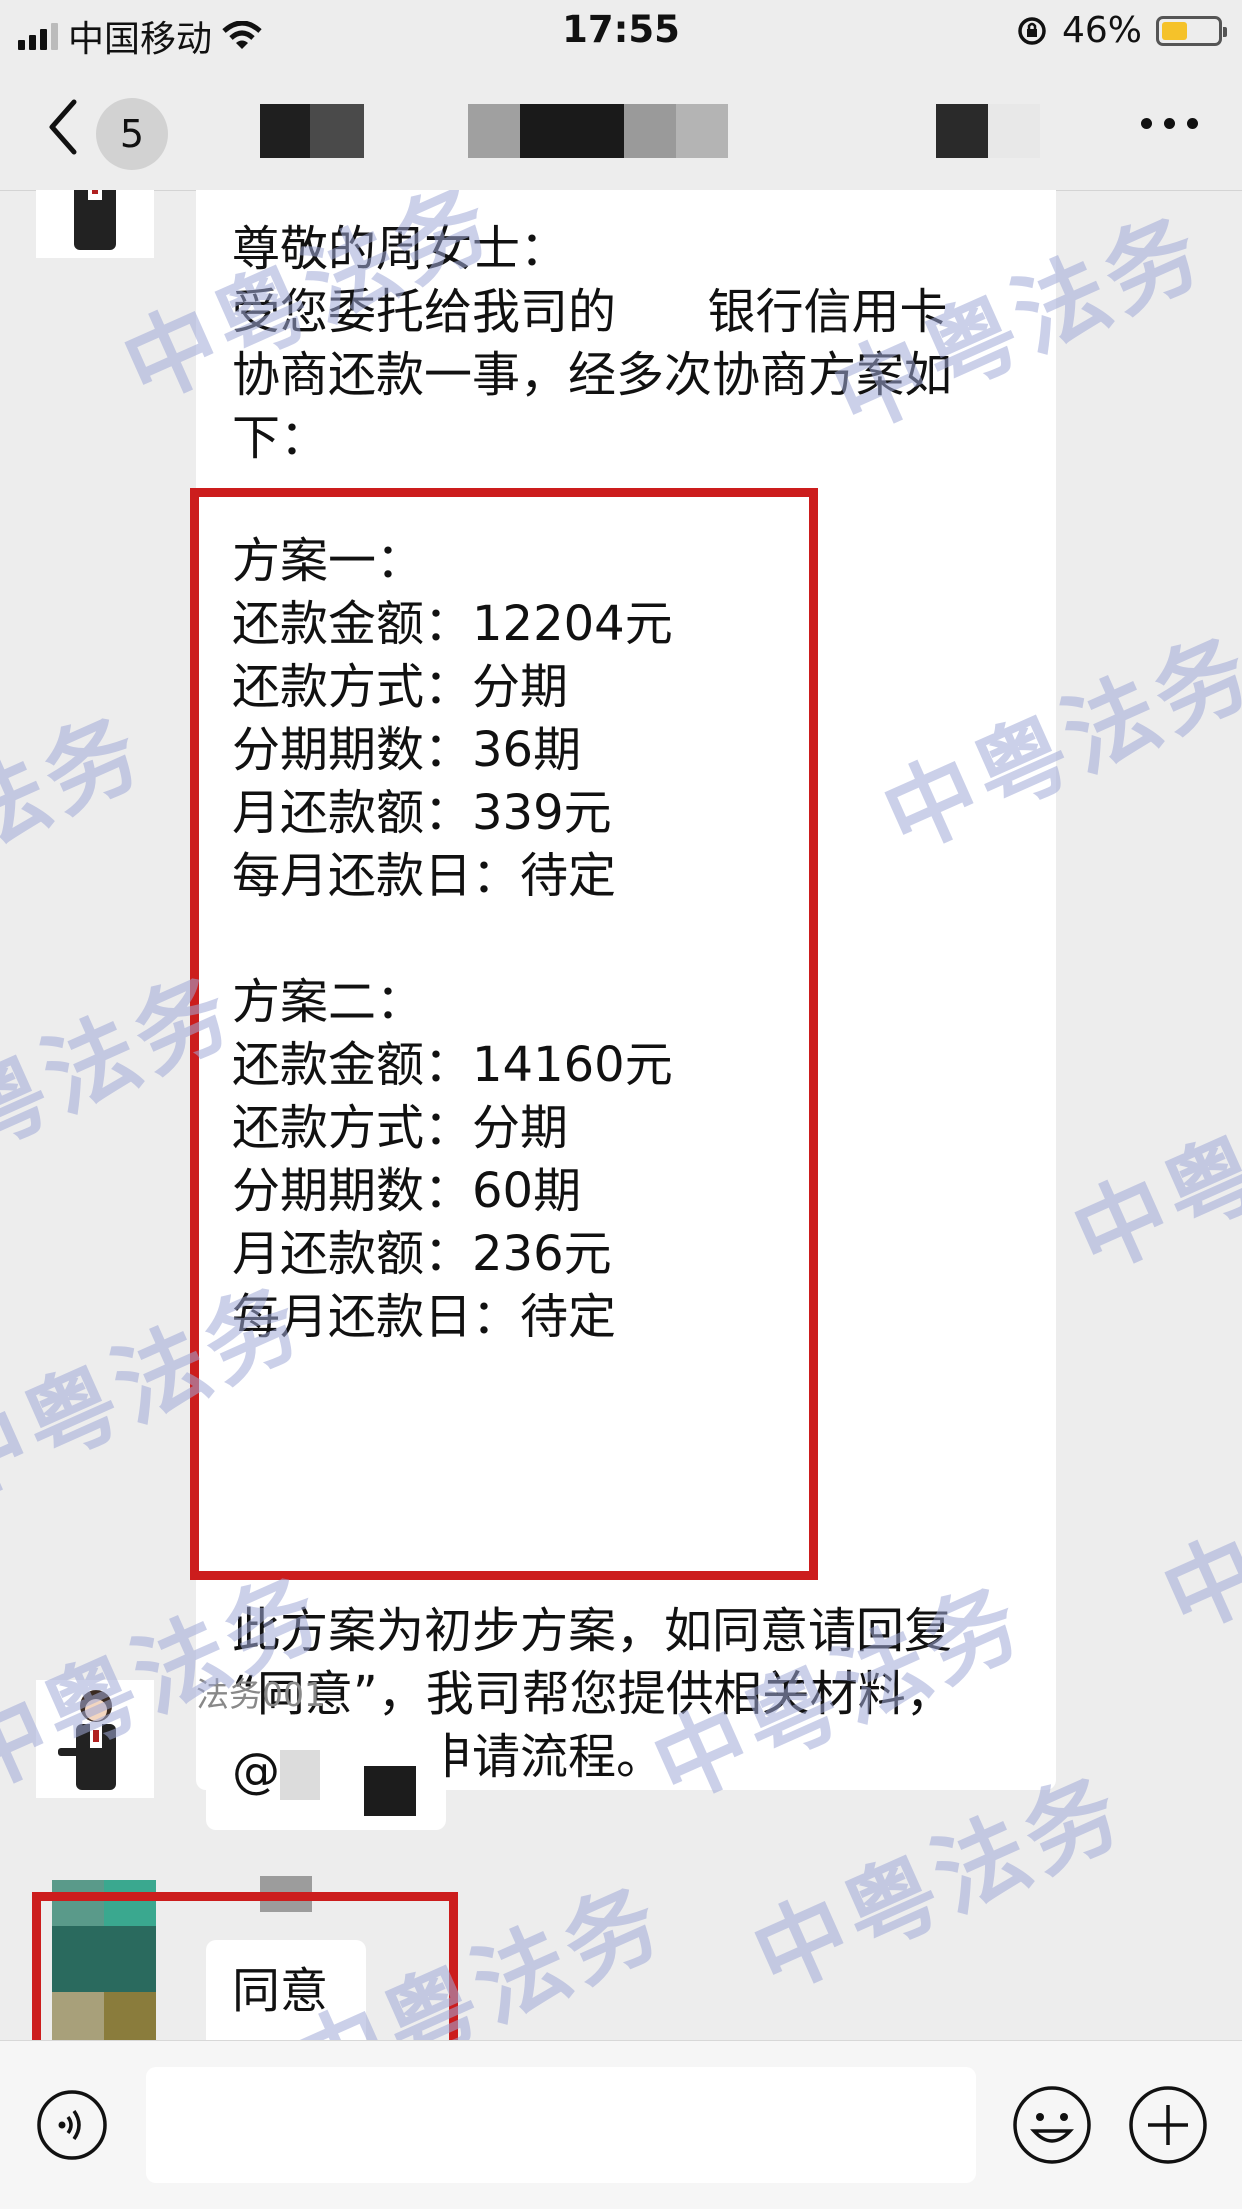 The image size is (1242, 2209). I want to click on unread-count-badge: 5, so click(132, 134).